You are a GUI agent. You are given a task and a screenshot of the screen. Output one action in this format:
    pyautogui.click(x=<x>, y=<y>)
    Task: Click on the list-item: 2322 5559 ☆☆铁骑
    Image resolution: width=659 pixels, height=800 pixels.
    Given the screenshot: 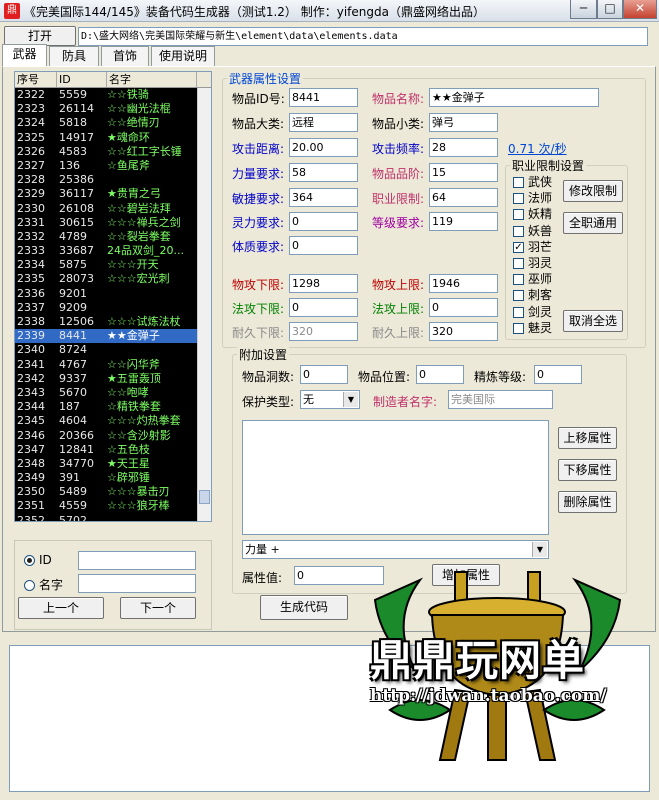 What is the action you would take?
    pyautogui.click(x=113, y=95)
    